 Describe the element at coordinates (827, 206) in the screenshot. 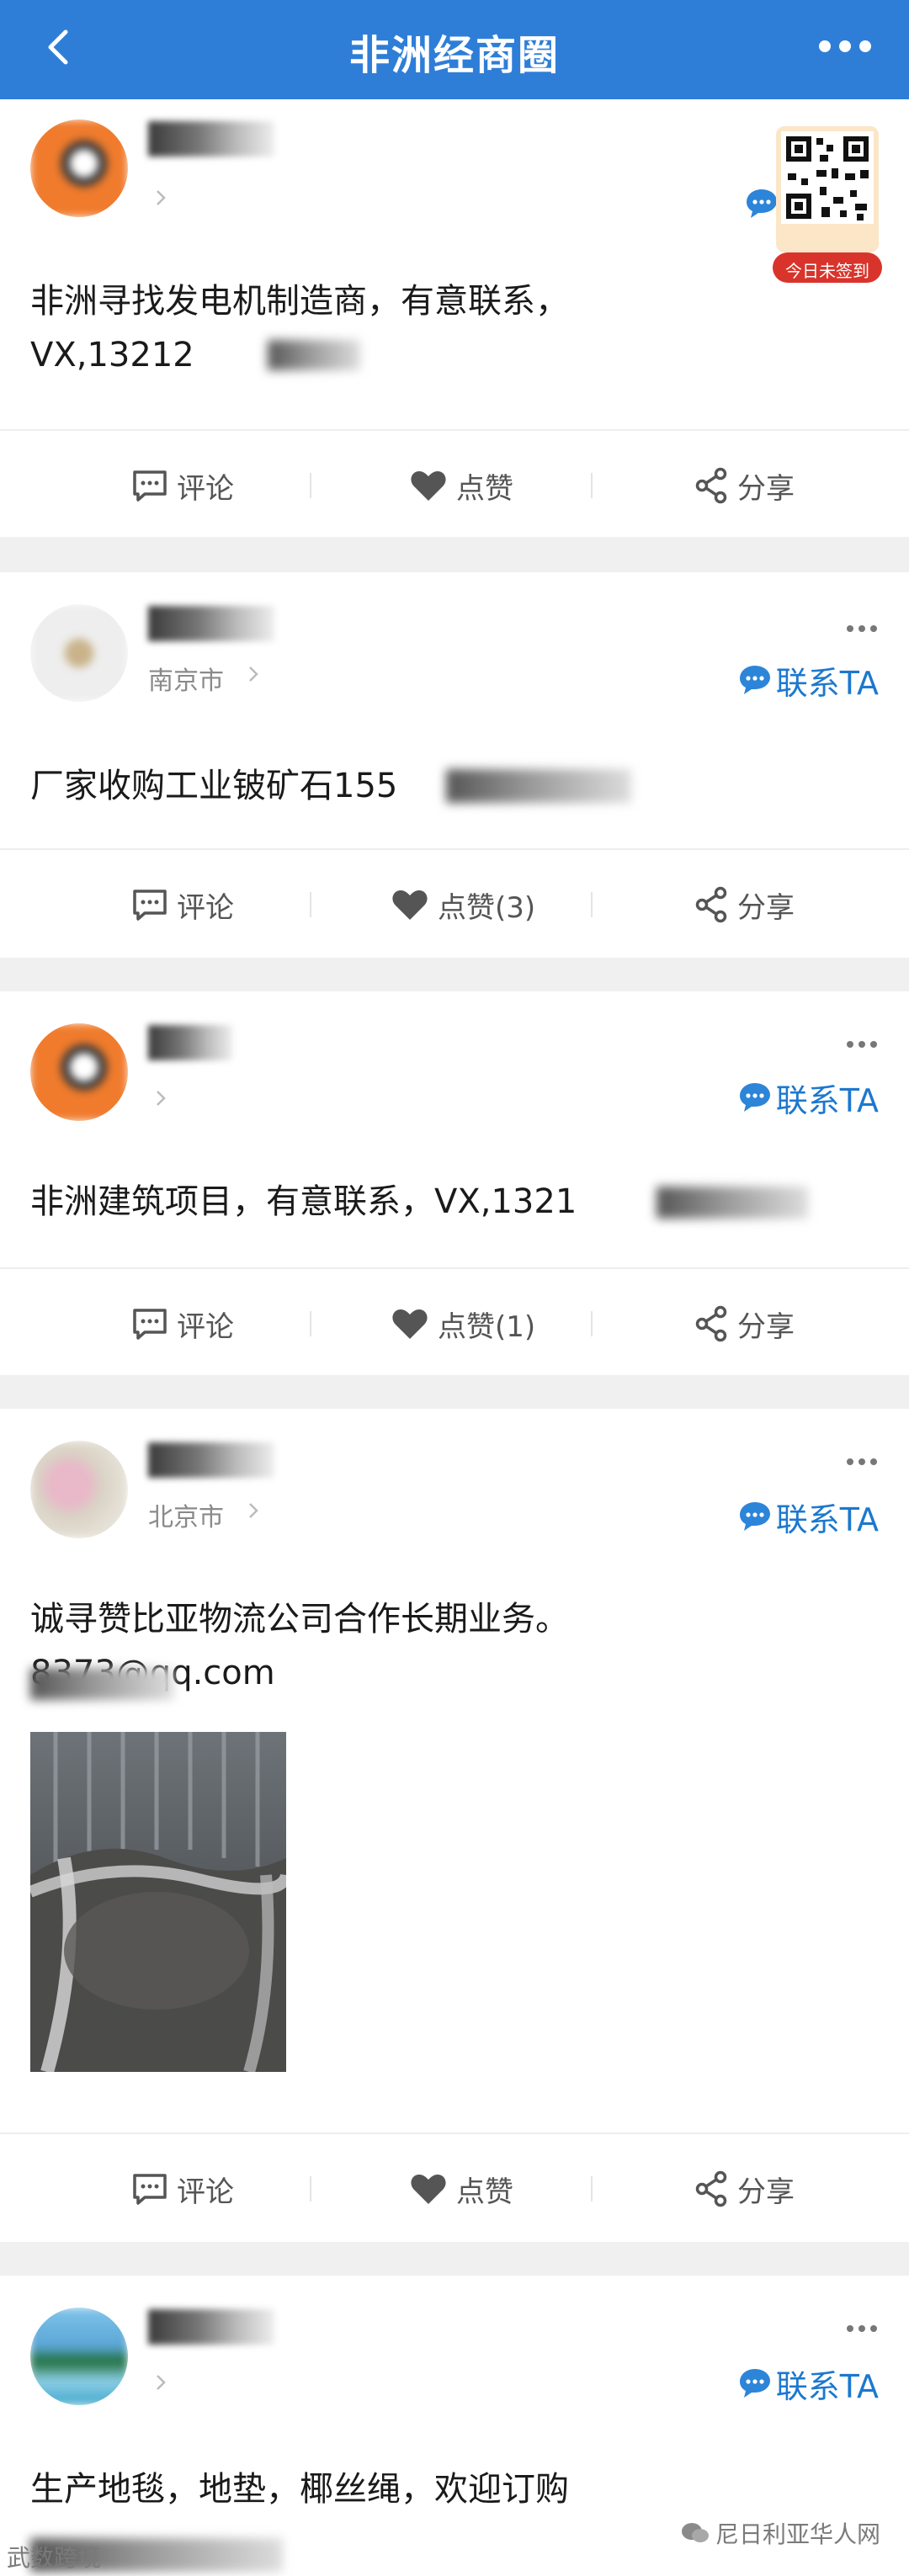

I see `qr-checkin-badge: 今日未签到` at that location.